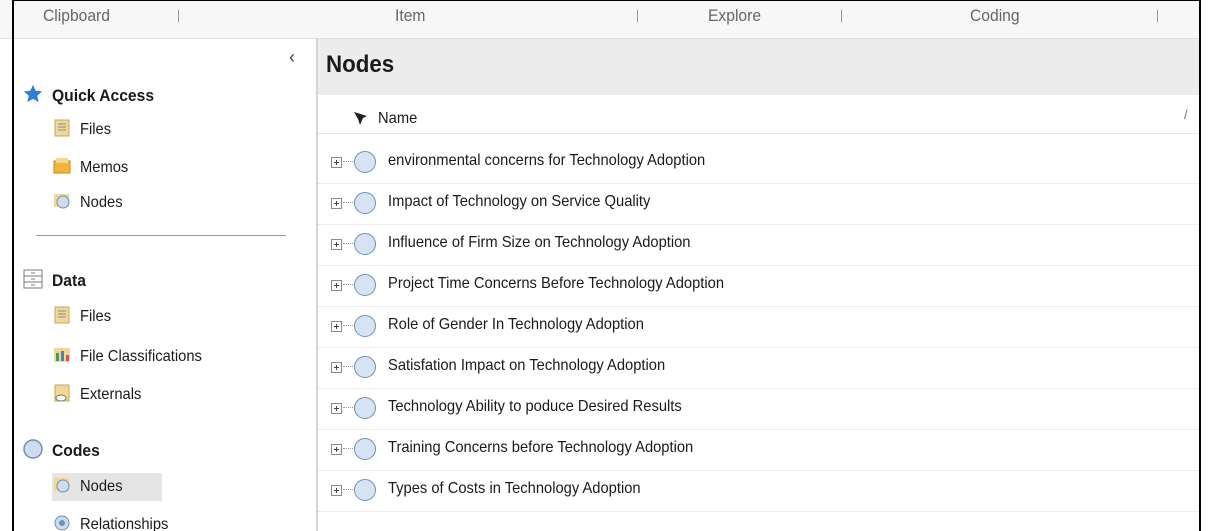 This screenshot has width=1210, height=531. I want to click on ribbon-group-coding: Coding, so click(995, 15).